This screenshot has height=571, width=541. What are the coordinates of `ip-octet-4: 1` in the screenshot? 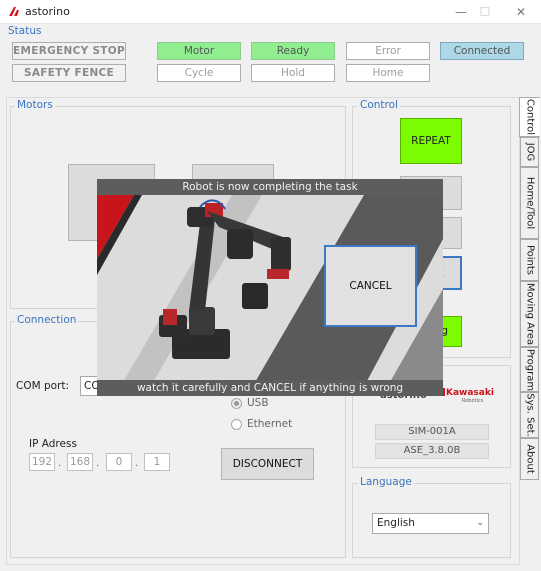 It's located at (157, 462).